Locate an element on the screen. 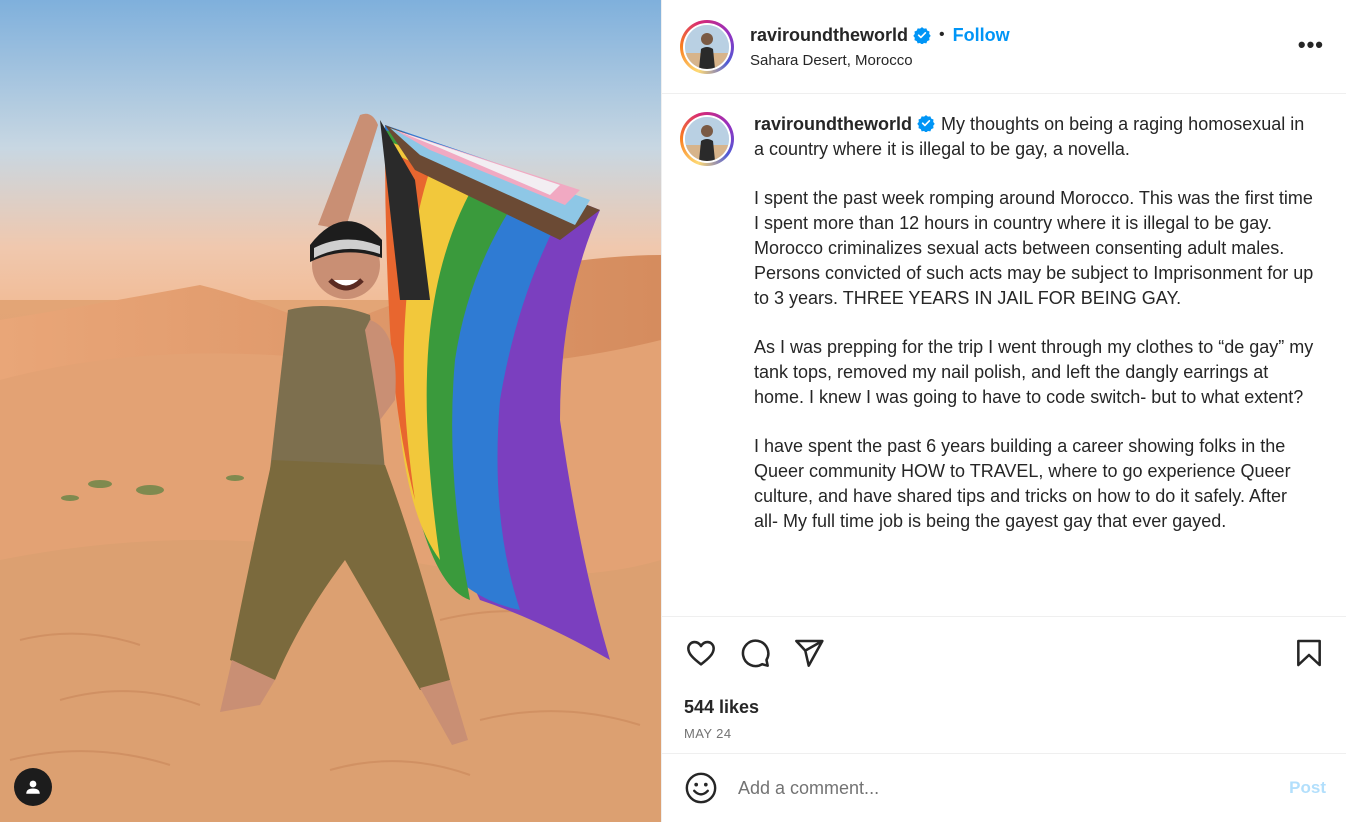  action-bar is located at coordinates (1005, 653).